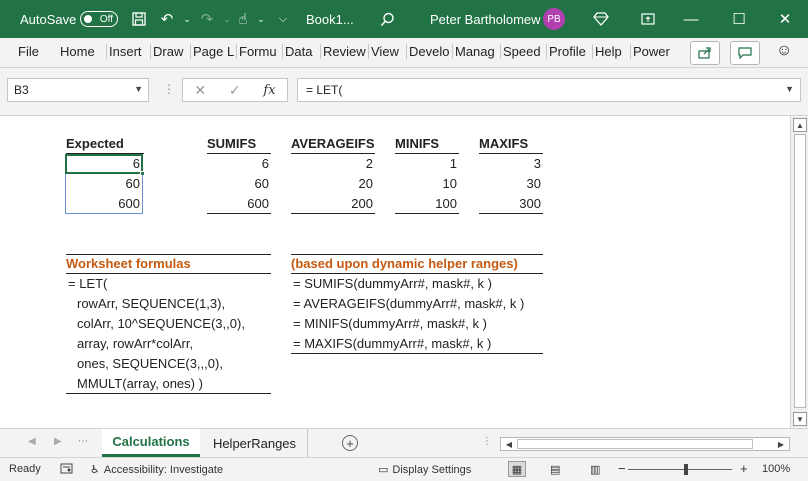 This screenshot has width=808, height=481. What do you see at coordinates (555, 469) in the screenshot?
I see `page-layout-view-icon: ▤` at bounding box center [555, 469].